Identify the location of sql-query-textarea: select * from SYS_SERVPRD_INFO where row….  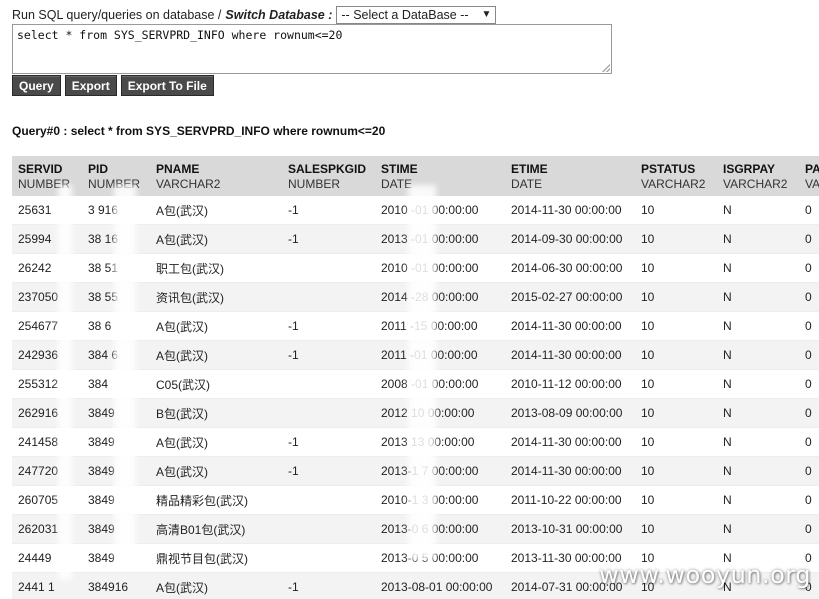
(312, 49).